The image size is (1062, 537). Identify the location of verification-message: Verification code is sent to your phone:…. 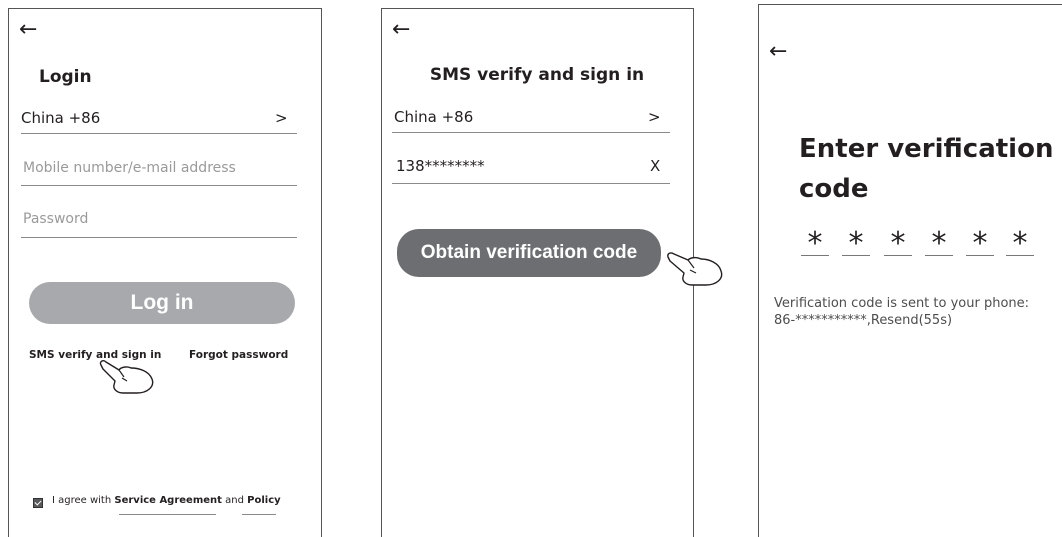
(901, 312).